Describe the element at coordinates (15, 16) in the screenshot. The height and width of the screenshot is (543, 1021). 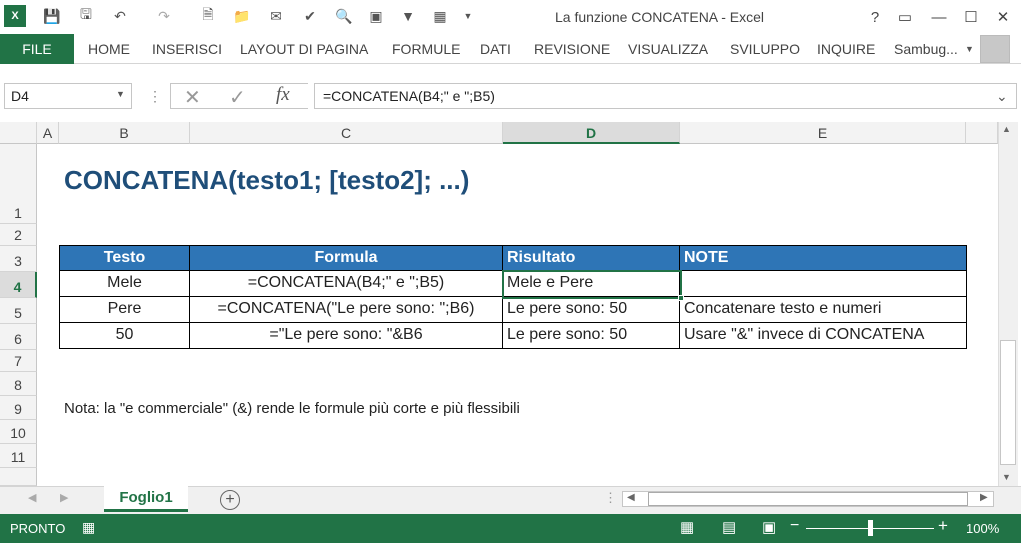
I see `excel-logo-icon: X` at that location.